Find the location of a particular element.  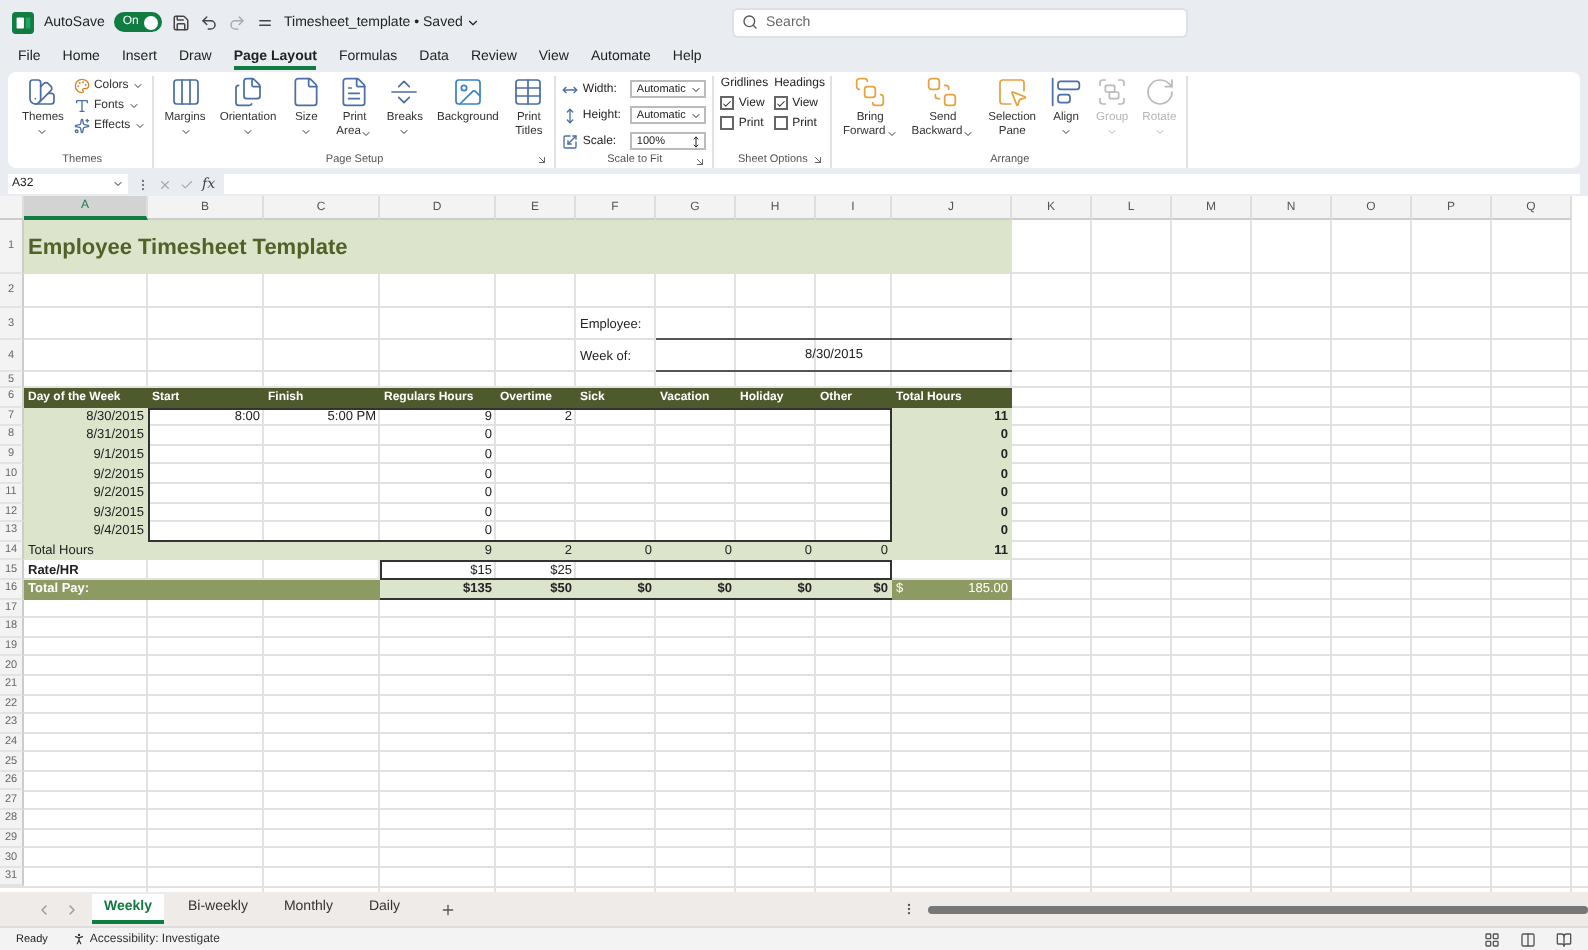

image-icon is located at coordinates (467, 92).